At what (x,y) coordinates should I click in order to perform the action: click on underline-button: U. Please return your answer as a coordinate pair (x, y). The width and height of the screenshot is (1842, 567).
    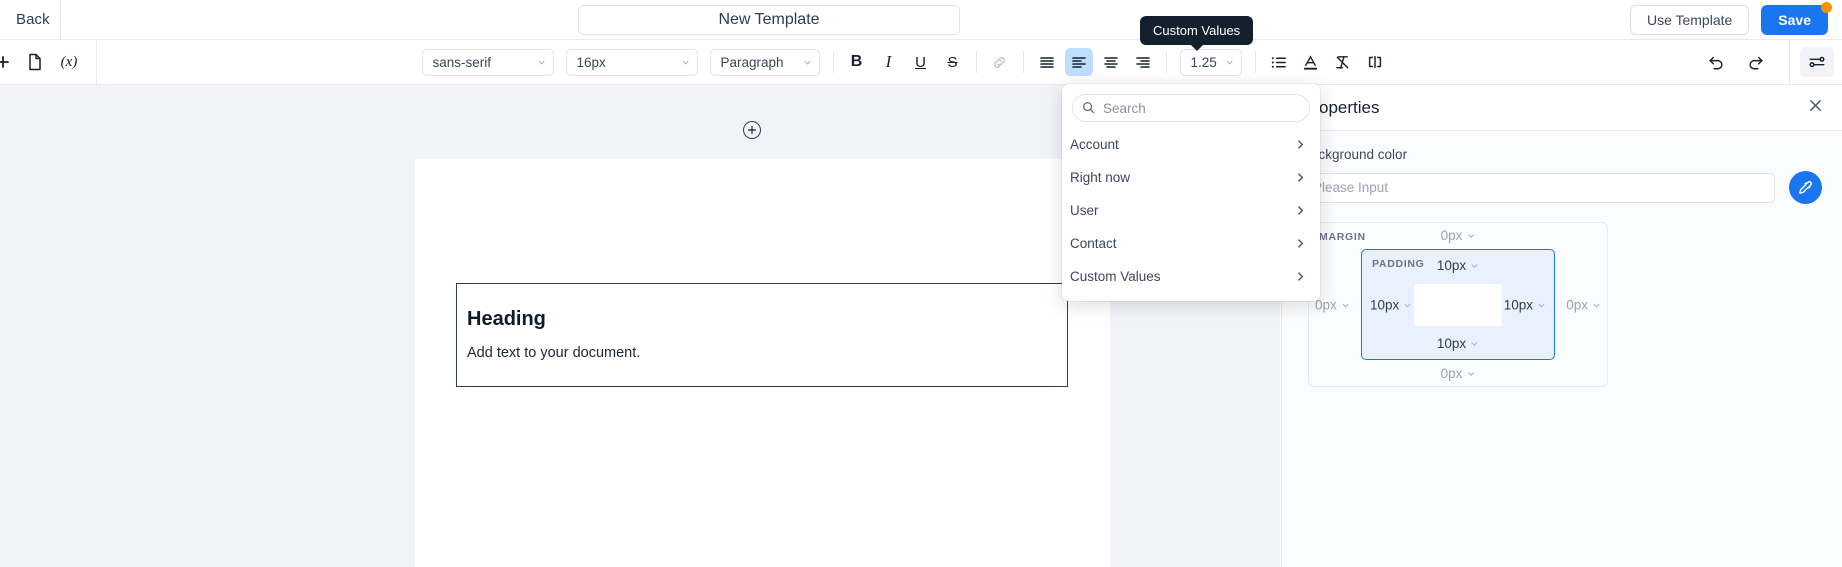
    Looking at the image, I should click on (921, 62).